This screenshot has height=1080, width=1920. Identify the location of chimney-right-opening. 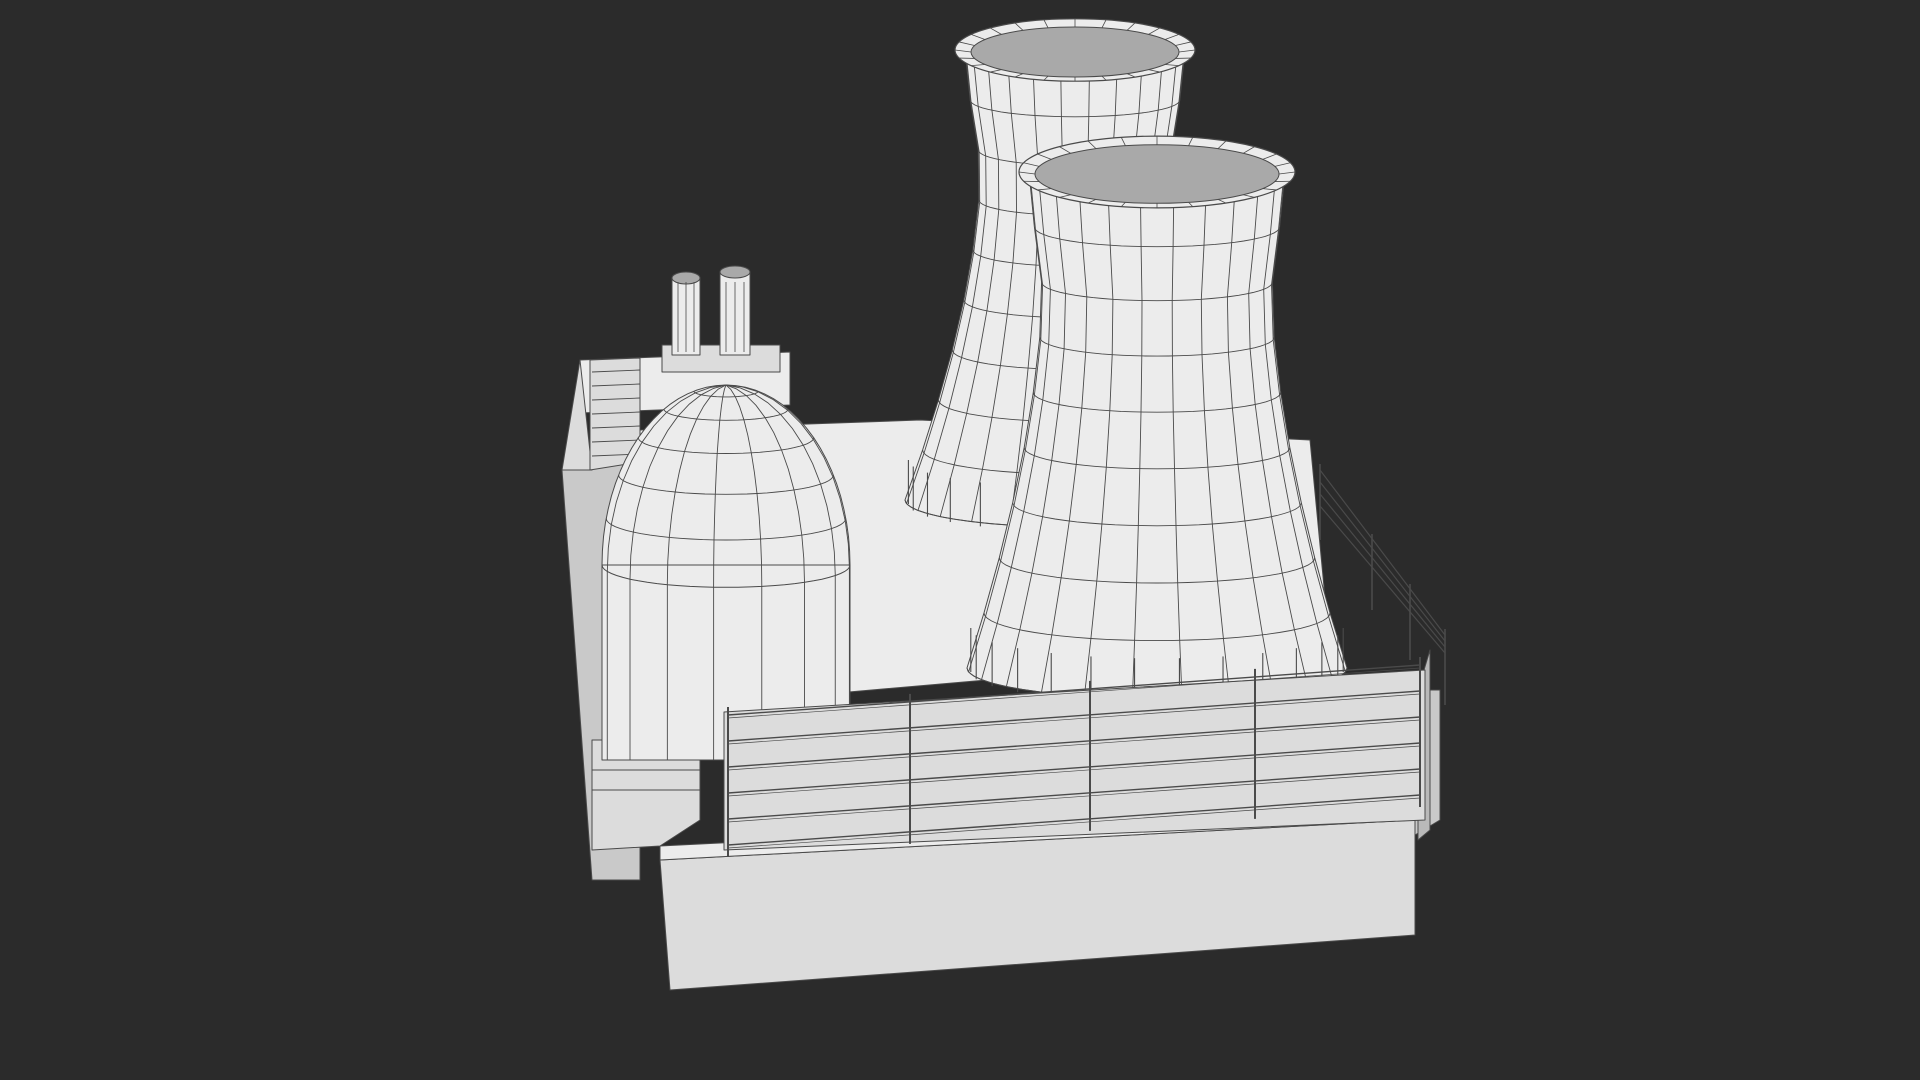
(735, 272).